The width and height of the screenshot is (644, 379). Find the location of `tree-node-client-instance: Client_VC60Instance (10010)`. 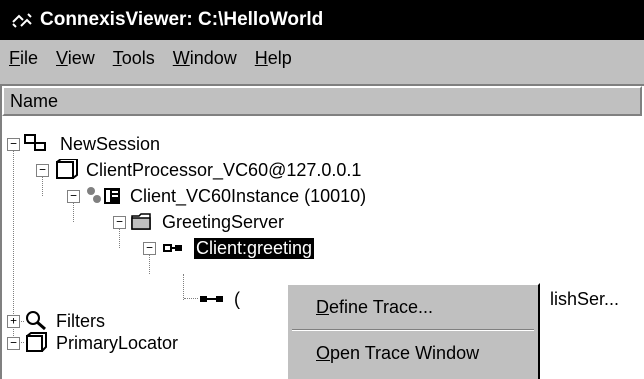

tree-node-client-instance: Client_VC60Instance (10010) is located at coordinates (225, 196).